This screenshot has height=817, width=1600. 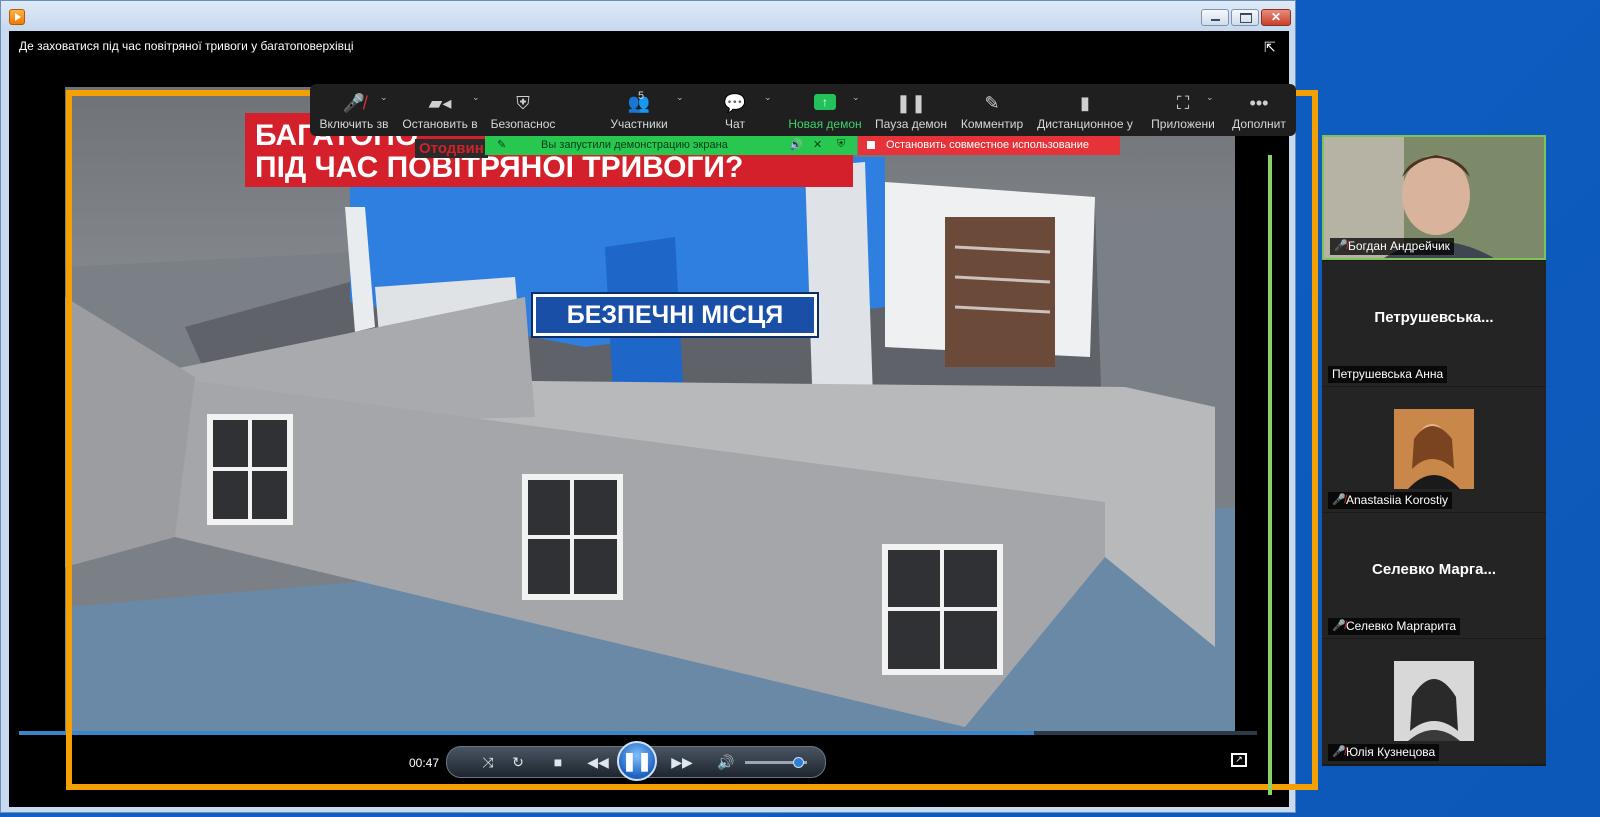 I want to click on participant-name: 🎤̸ Богдан Андрейчик, so click(x=1392, y=246).